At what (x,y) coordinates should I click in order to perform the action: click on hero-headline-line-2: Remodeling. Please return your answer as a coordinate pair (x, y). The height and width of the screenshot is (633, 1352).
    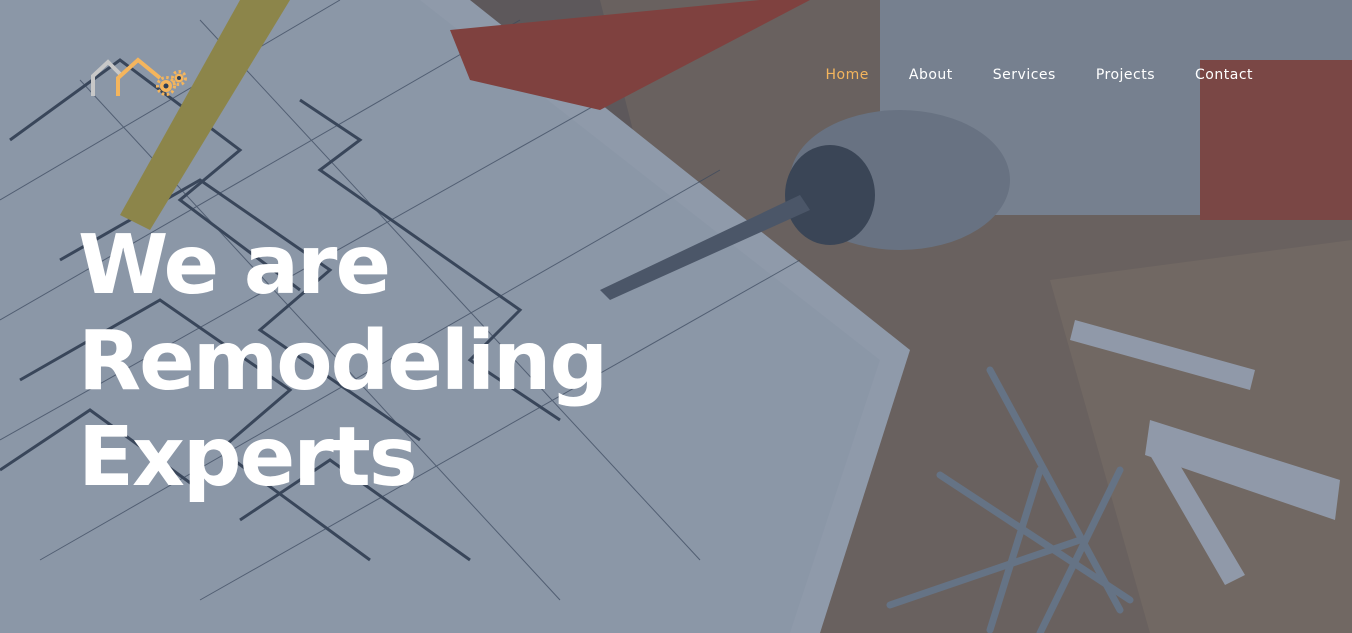
    Looking at the image, I should click on (343, 361).